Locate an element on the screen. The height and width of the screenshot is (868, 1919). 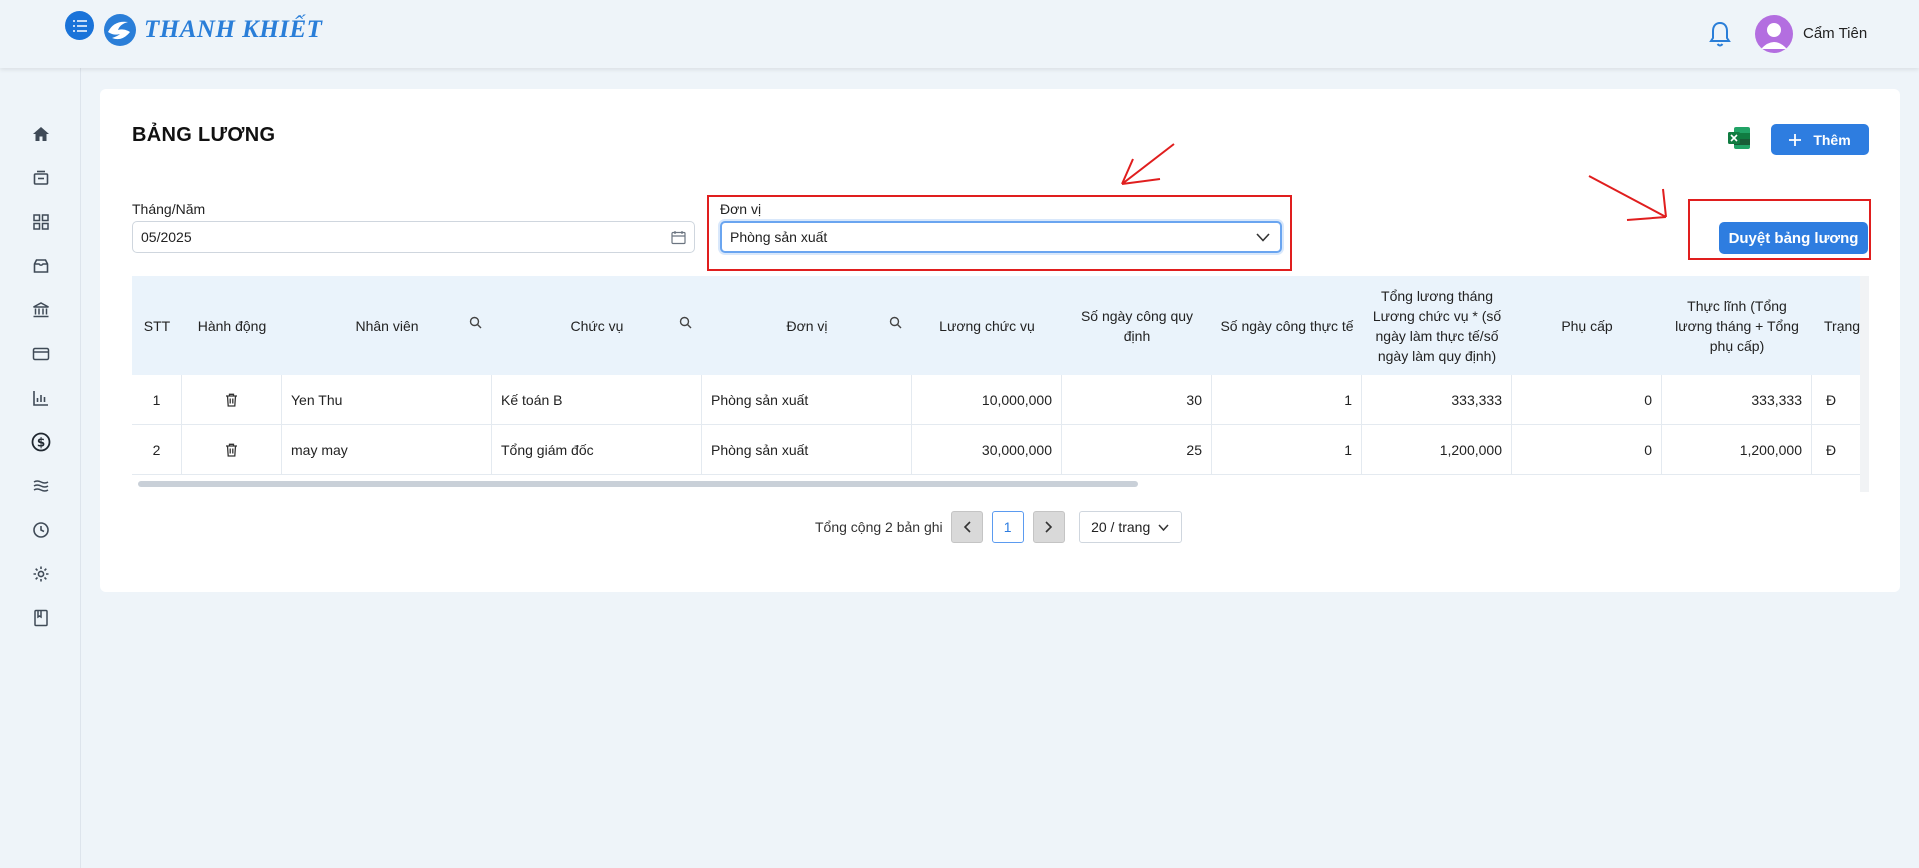
month-picker: 05/2025 is located at coordinates (413, 237).